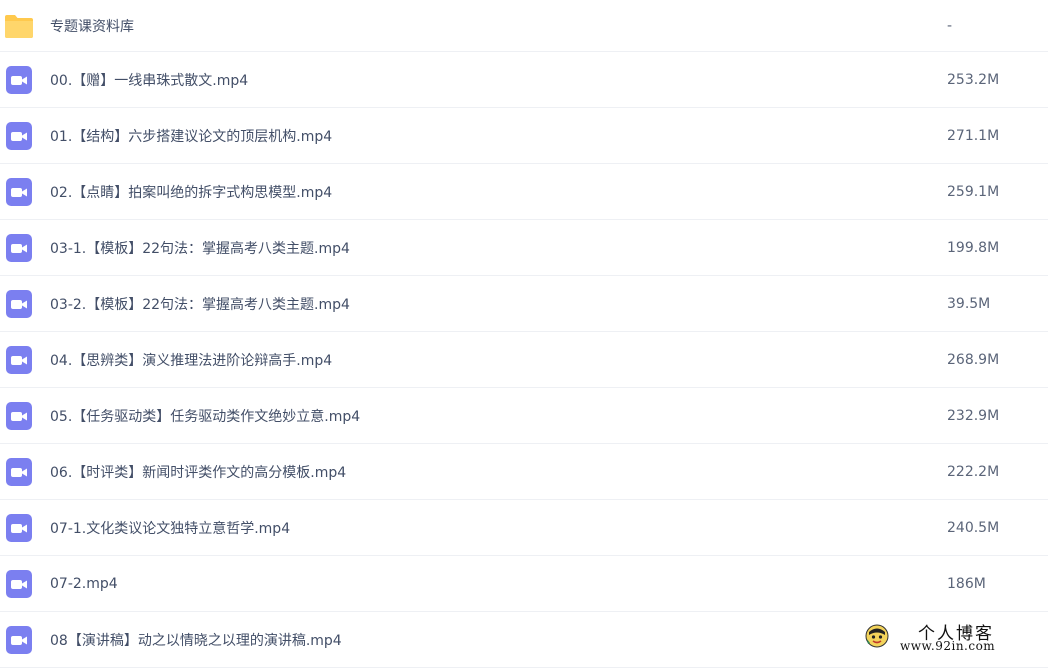 The width and height of the screenshot is (1048, 668). Describe the element at coordinates (973, 79) in the screenshot. I see `file-size: 253.2M` at that location.